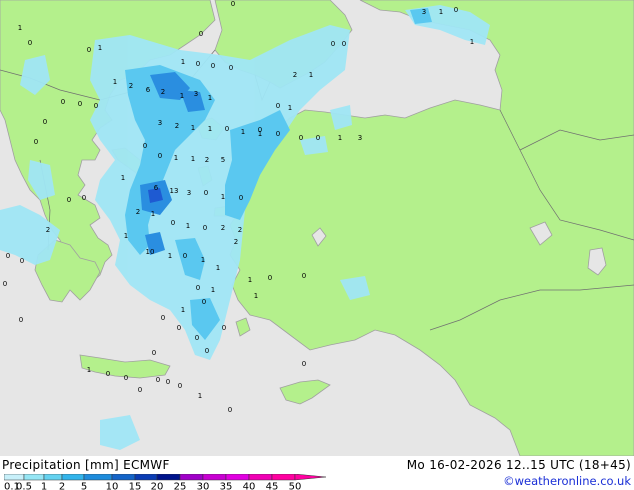 Image resolution: width=634 pixels, height=490 pixels. I want to click on legend-tick-label: 25, so click(180, 486).